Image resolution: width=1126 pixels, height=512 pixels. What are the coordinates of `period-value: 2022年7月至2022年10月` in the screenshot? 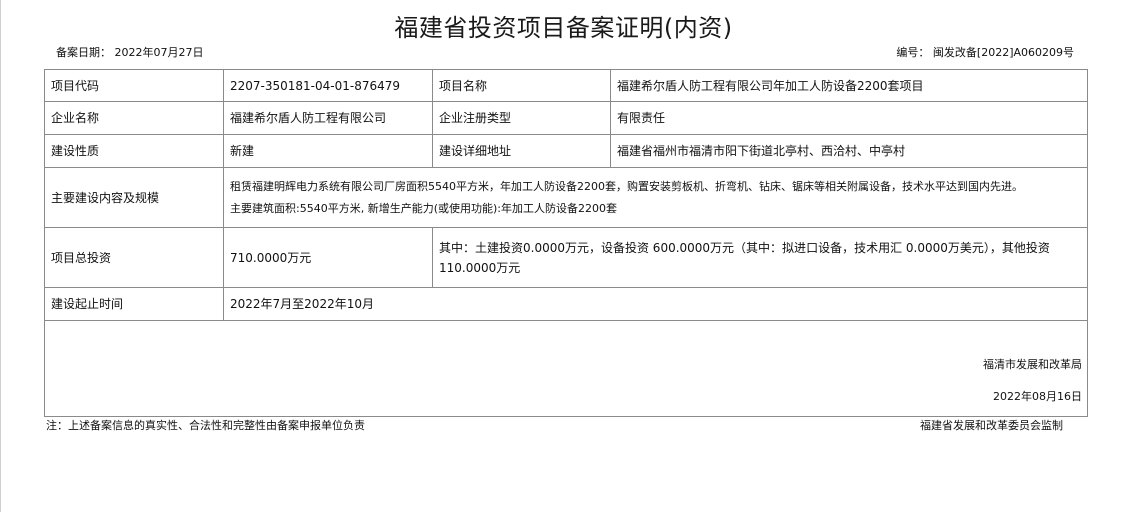 It's located at (655, 304).